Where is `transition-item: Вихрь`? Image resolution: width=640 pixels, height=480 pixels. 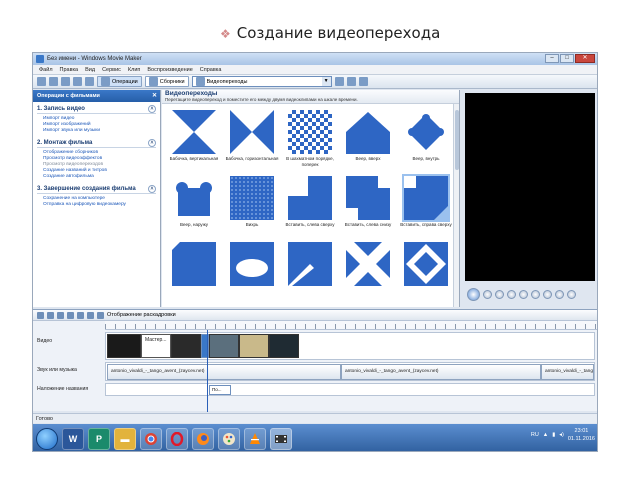
transition-item: Вихрь is located at coordinates (252, 205).